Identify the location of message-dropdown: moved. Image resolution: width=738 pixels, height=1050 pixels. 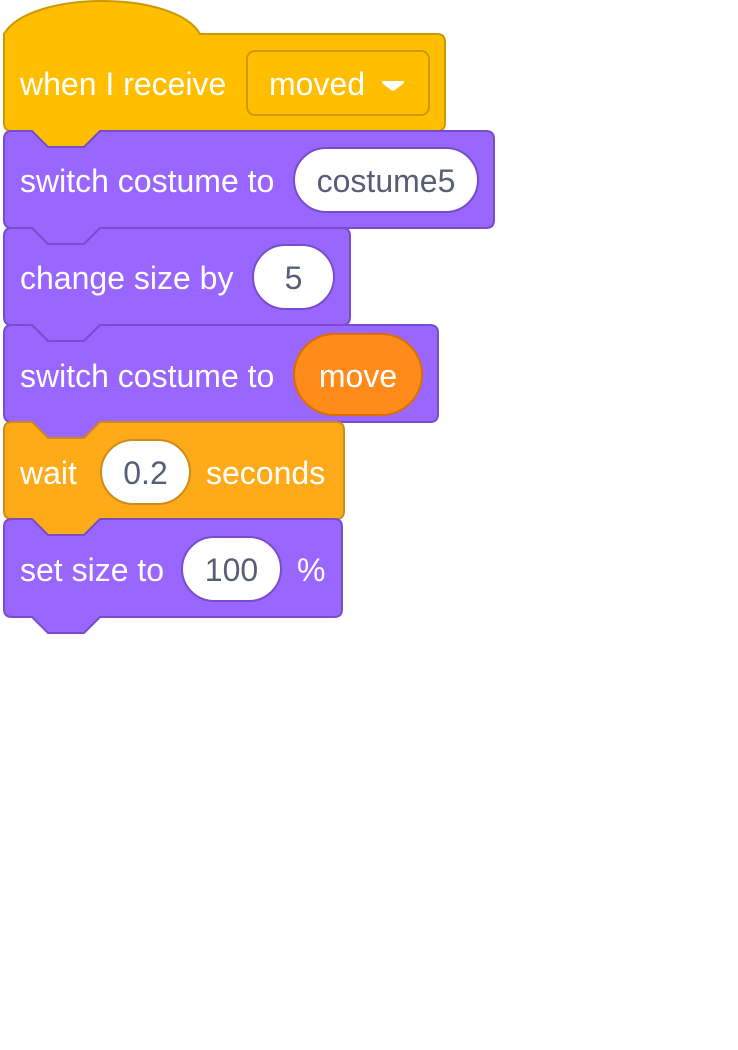
(338, 83).